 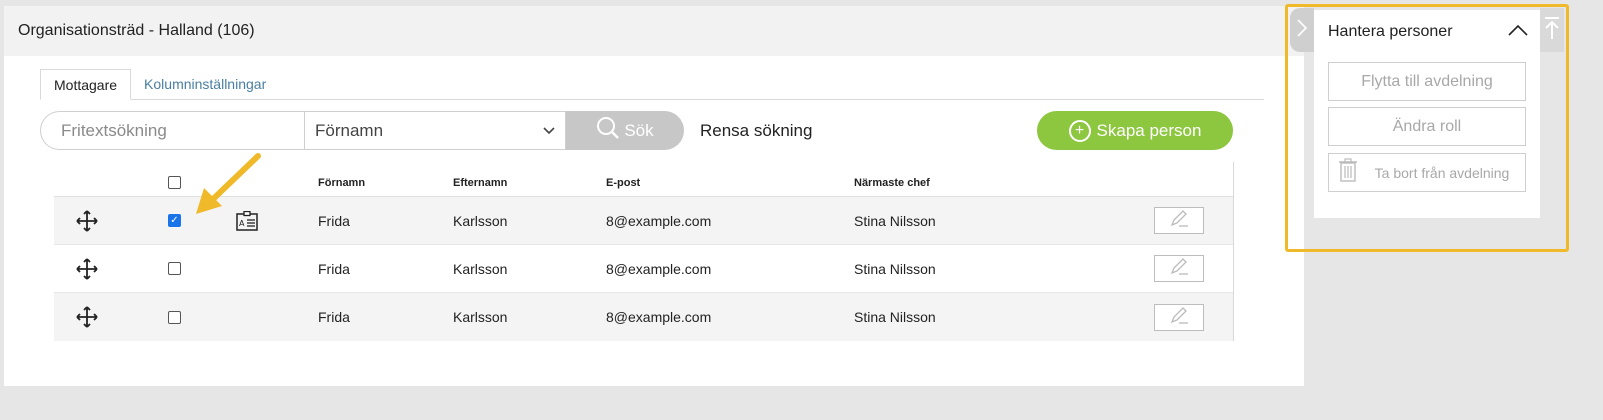 What do you see at coordinates (172, 130) in the screenshot?
I see `search-input` at bounding box center [172, 130].